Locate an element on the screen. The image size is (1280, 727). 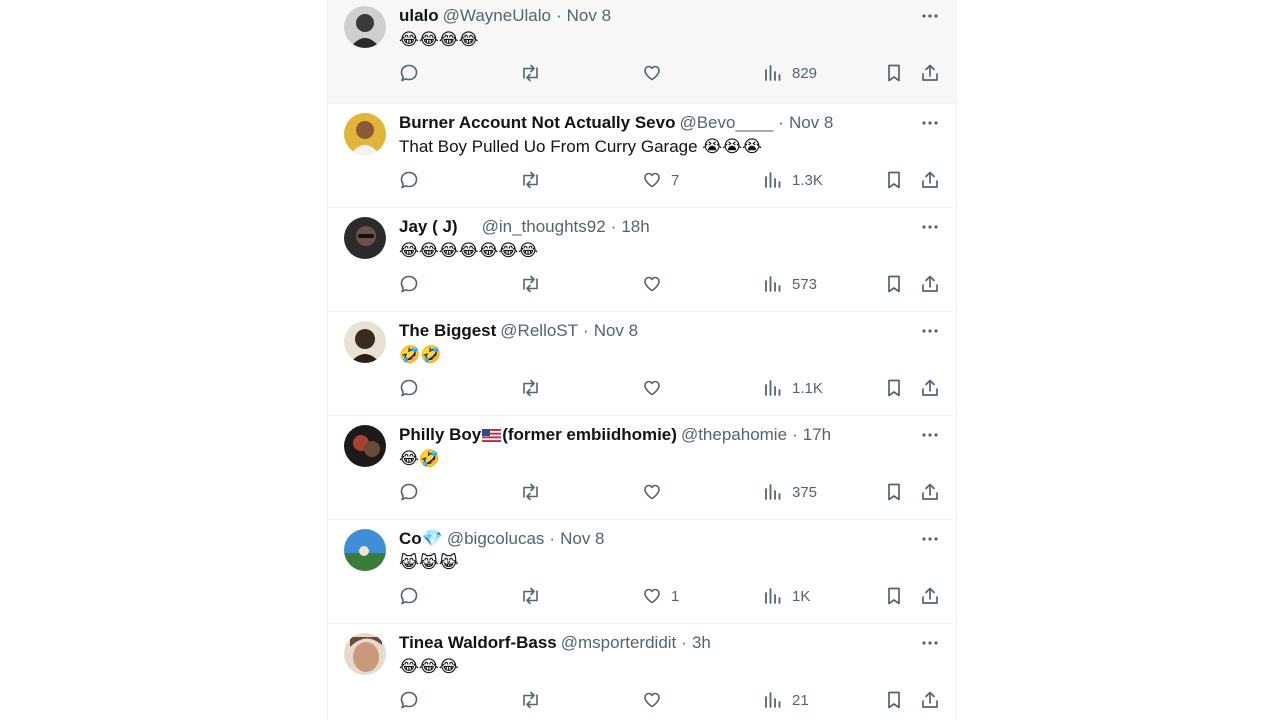
view-count: 21 is located at coordinates (800, 700).